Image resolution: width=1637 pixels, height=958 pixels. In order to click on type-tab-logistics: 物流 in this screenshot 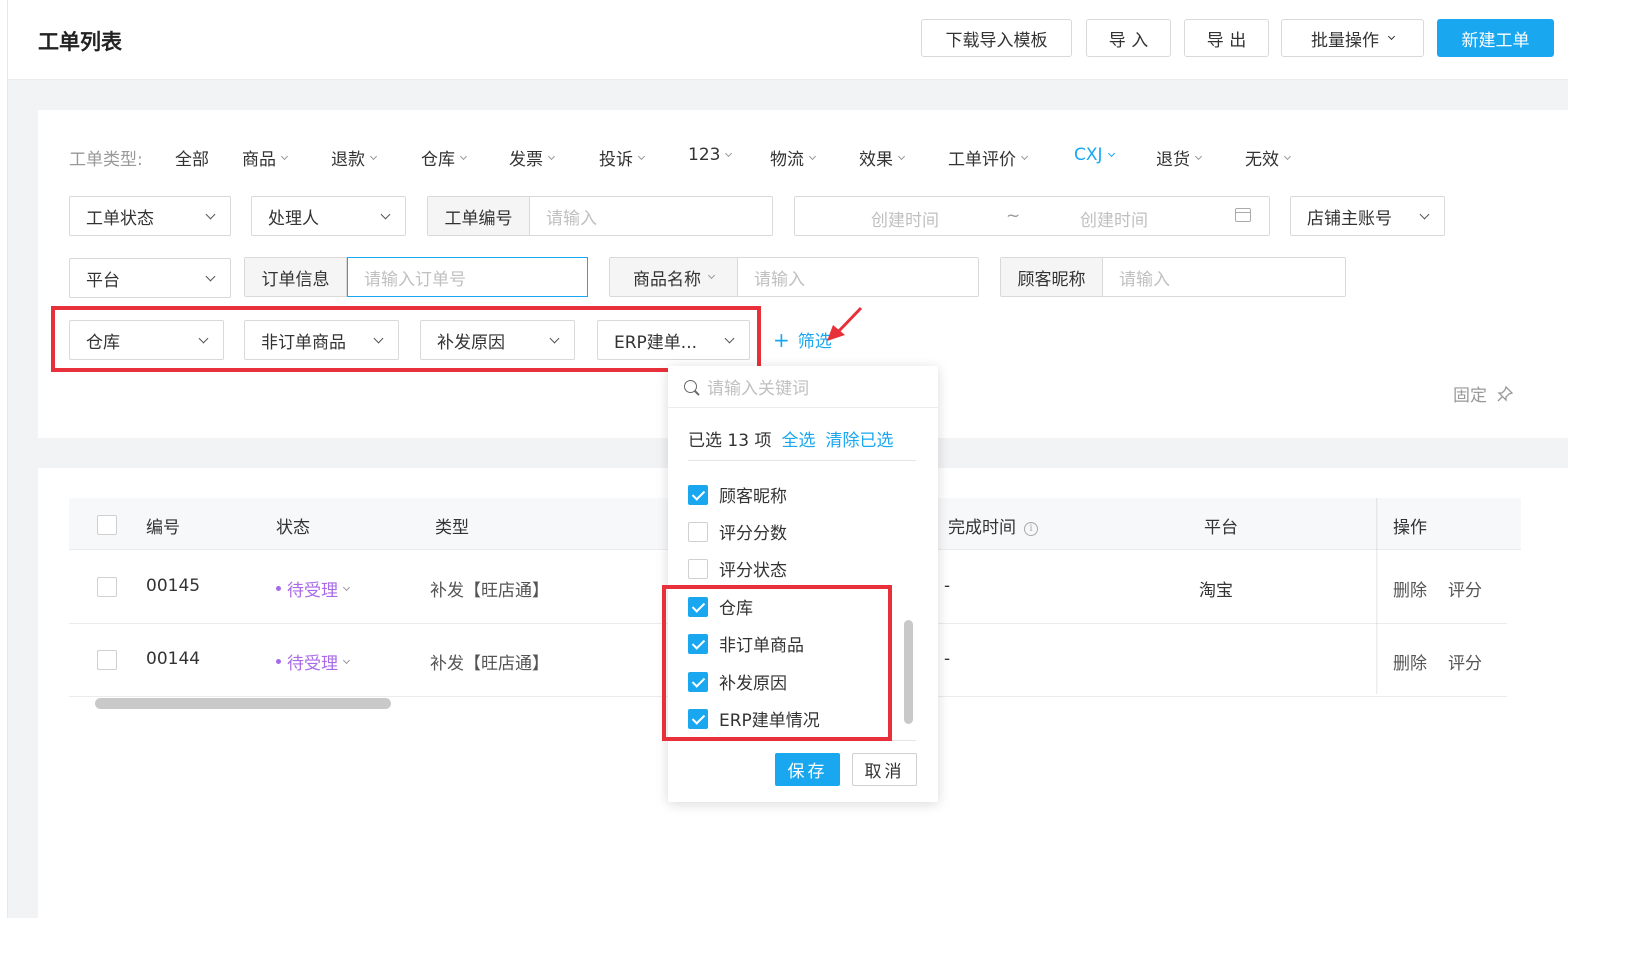, I will do `click(793, 157)`.